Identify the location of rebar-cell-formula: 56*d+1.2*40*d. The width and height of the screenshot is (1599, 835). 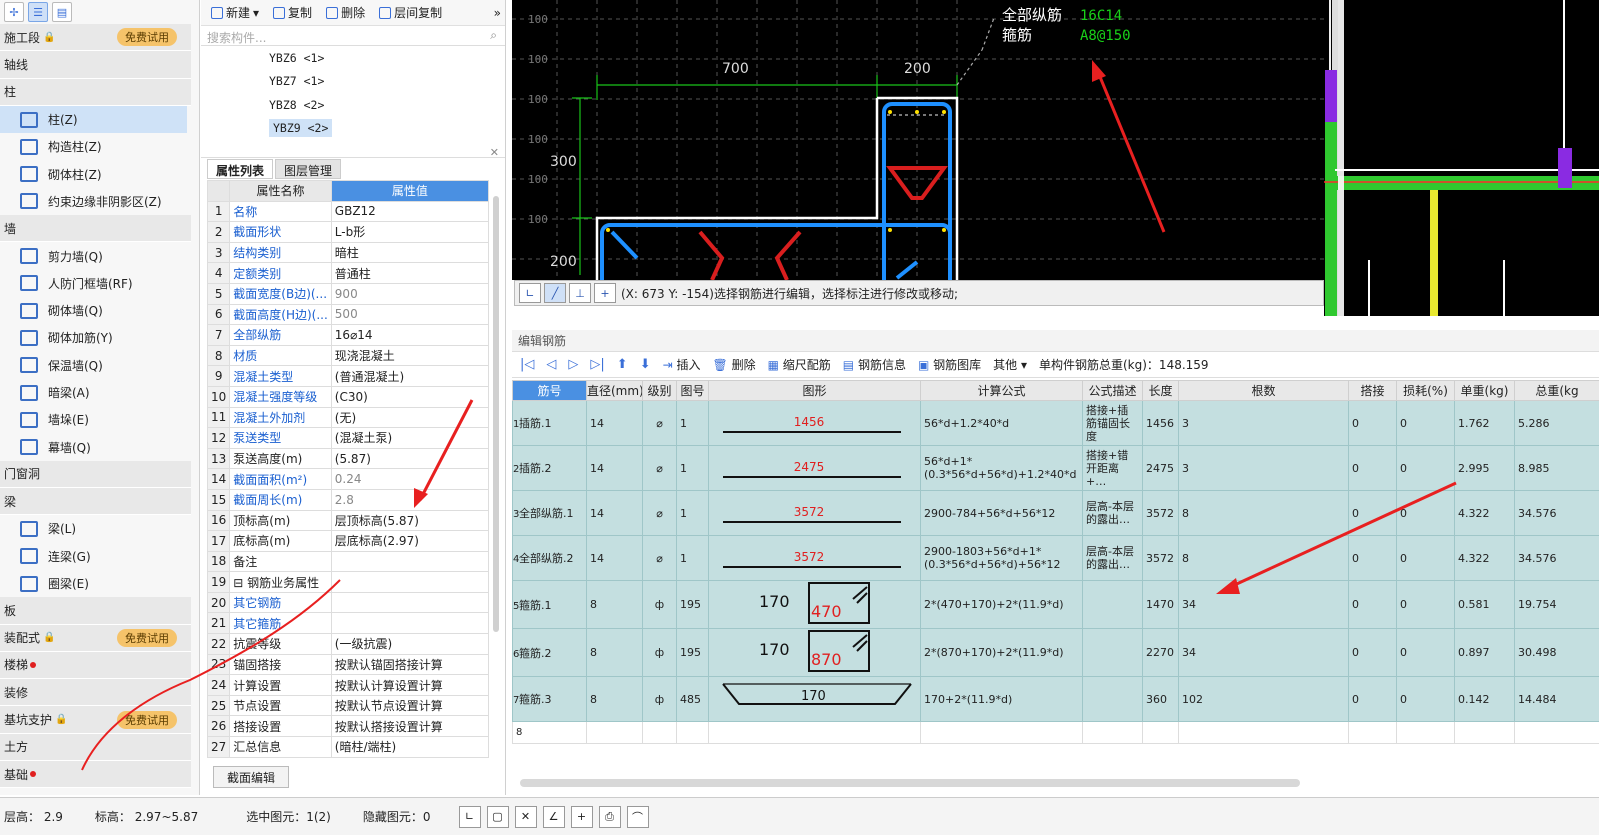
(1001, 423).